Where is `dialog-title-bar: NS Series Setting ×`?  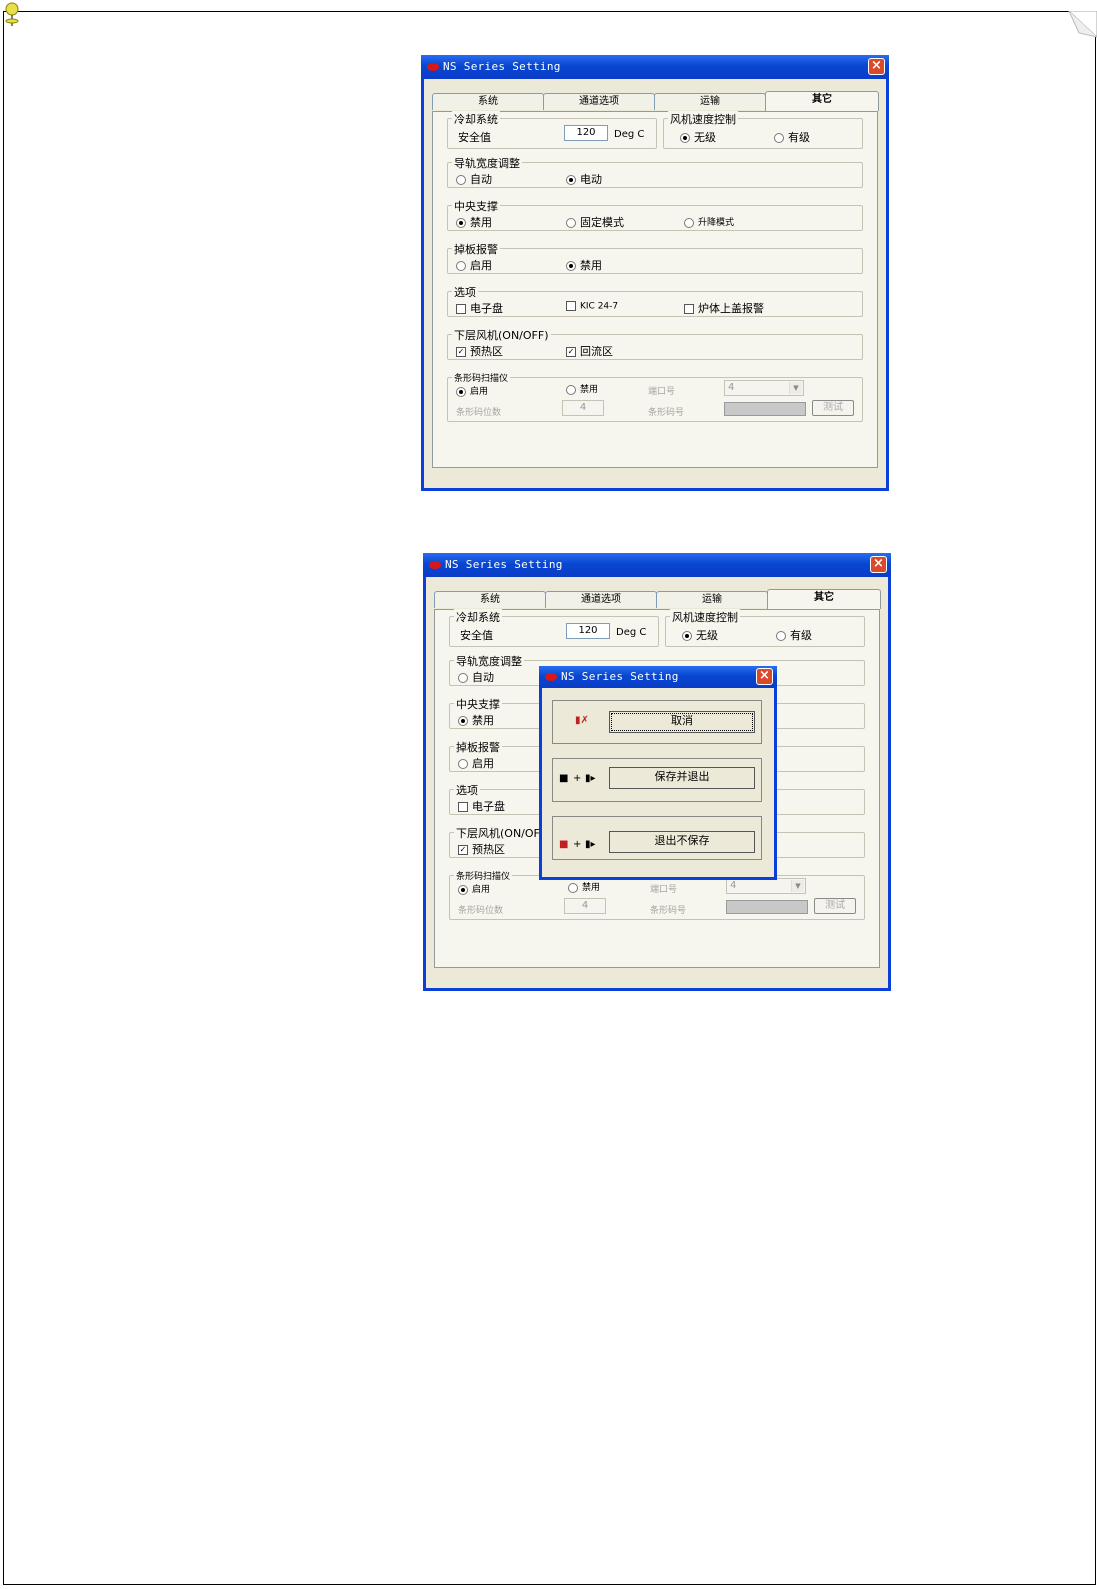
dialog-title-bar: NS Series Setting × is located at coordinates (658, 677).